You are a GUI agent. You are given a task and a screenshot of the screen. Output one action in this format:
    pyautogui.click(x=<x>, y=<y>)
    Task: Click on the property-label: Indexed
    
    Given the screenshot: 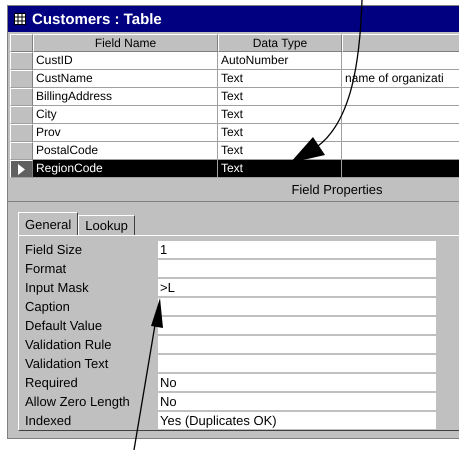 What is the action you would take?
    pyautogui.click(x=48, y=420)
    